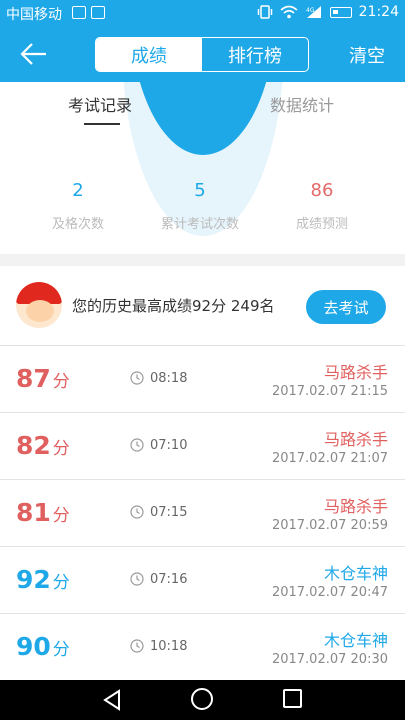 The width and height of the screenshot is (405, 720). Describe the element at coordinates (264, 12) in the screenshot. I see `vibrate-icon` at that location.